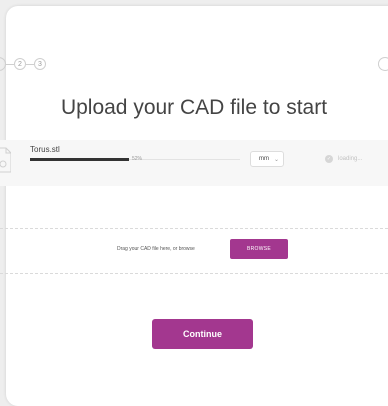 This screenshot has width=388, height=406. I want to click on unit-select-value: mm, so click(264, 159).